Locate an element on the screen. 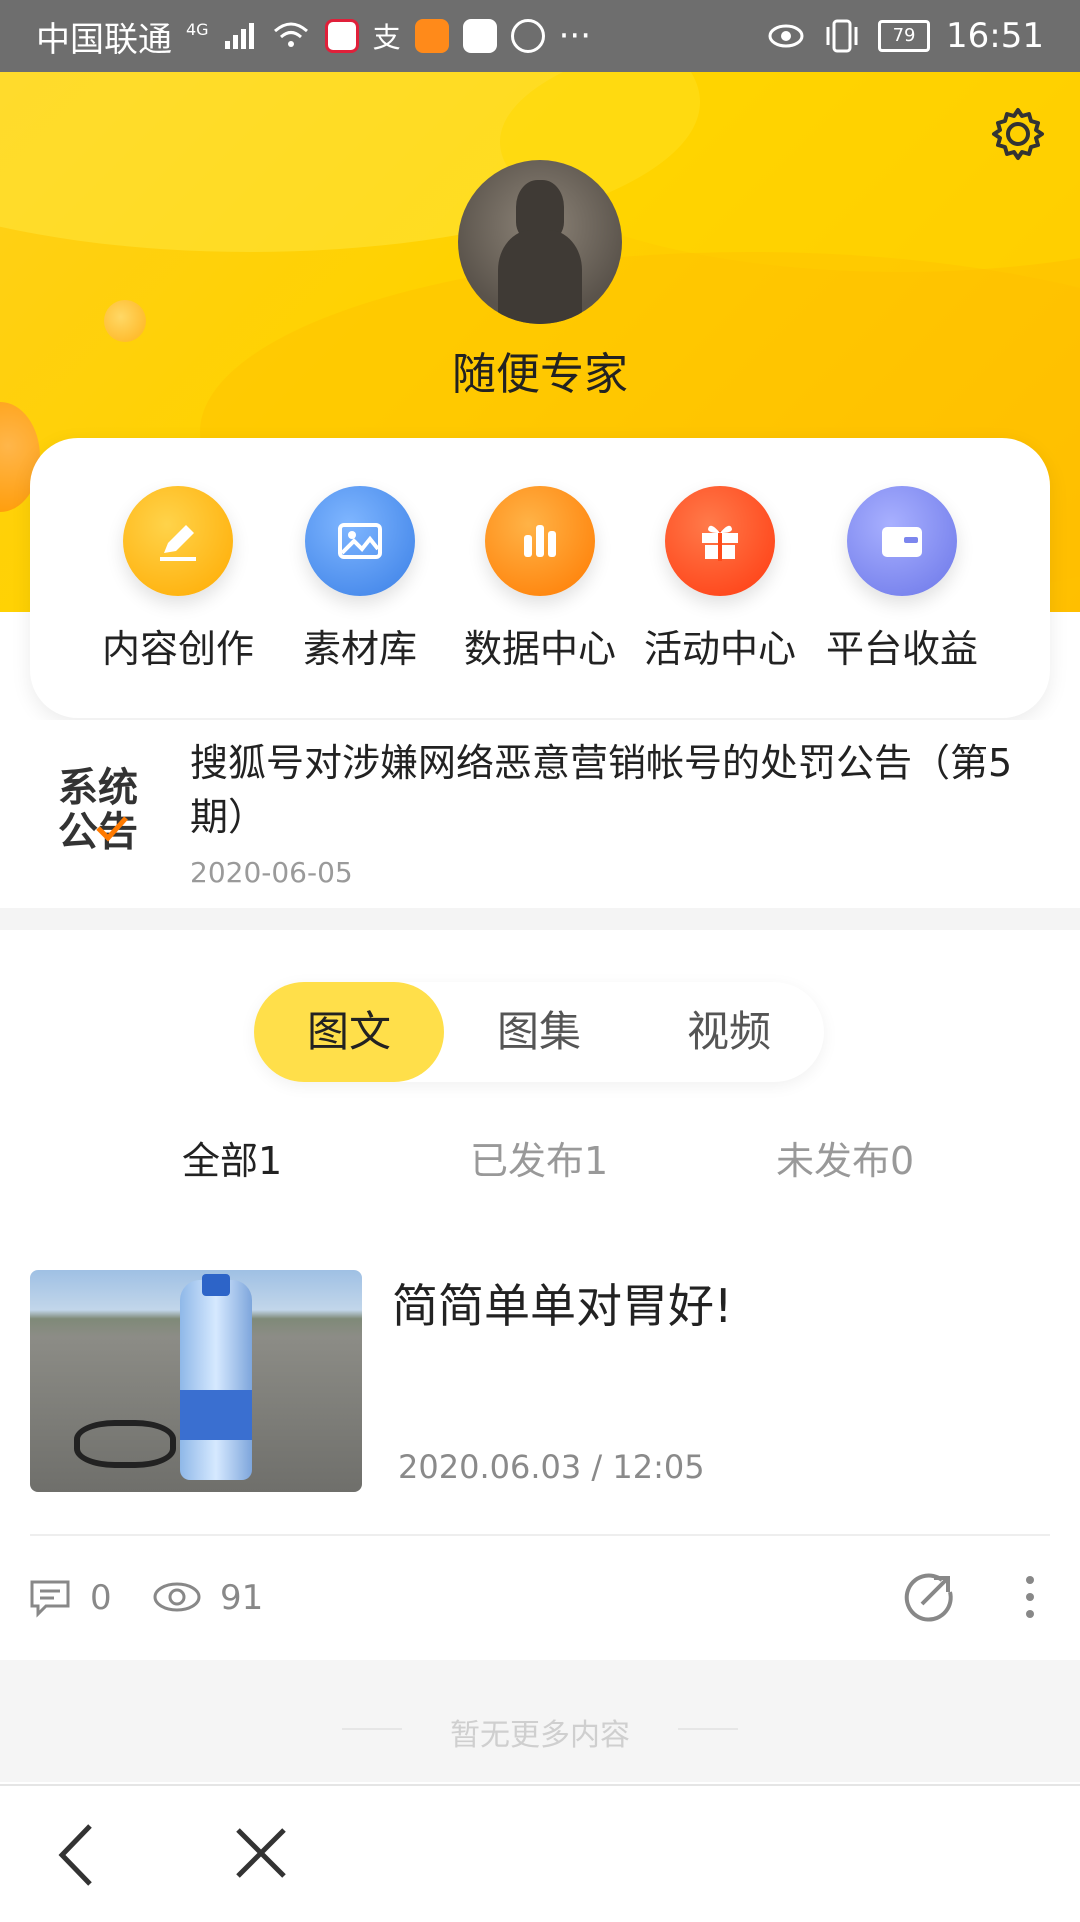  notice-date: 2020-06-05 is located at coordinates (271, 872).